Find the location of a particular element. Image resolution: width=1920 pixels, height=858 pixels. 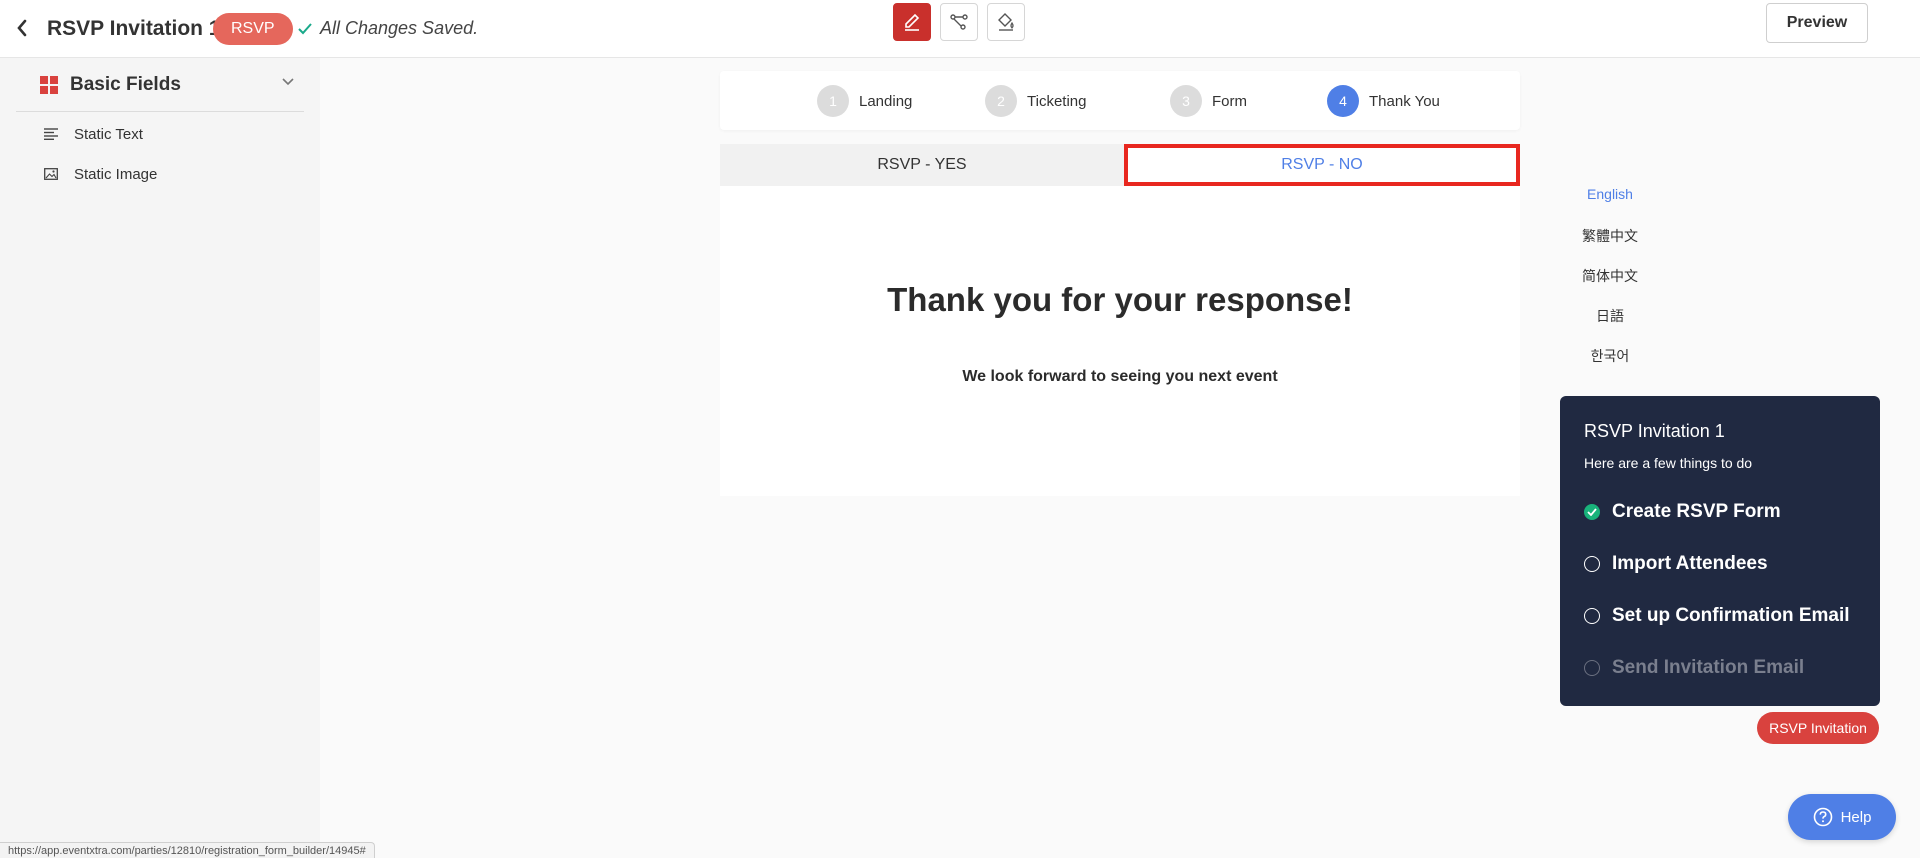

checklist-item-label: Create RSVP Form is located at coordinates (1696, 511).